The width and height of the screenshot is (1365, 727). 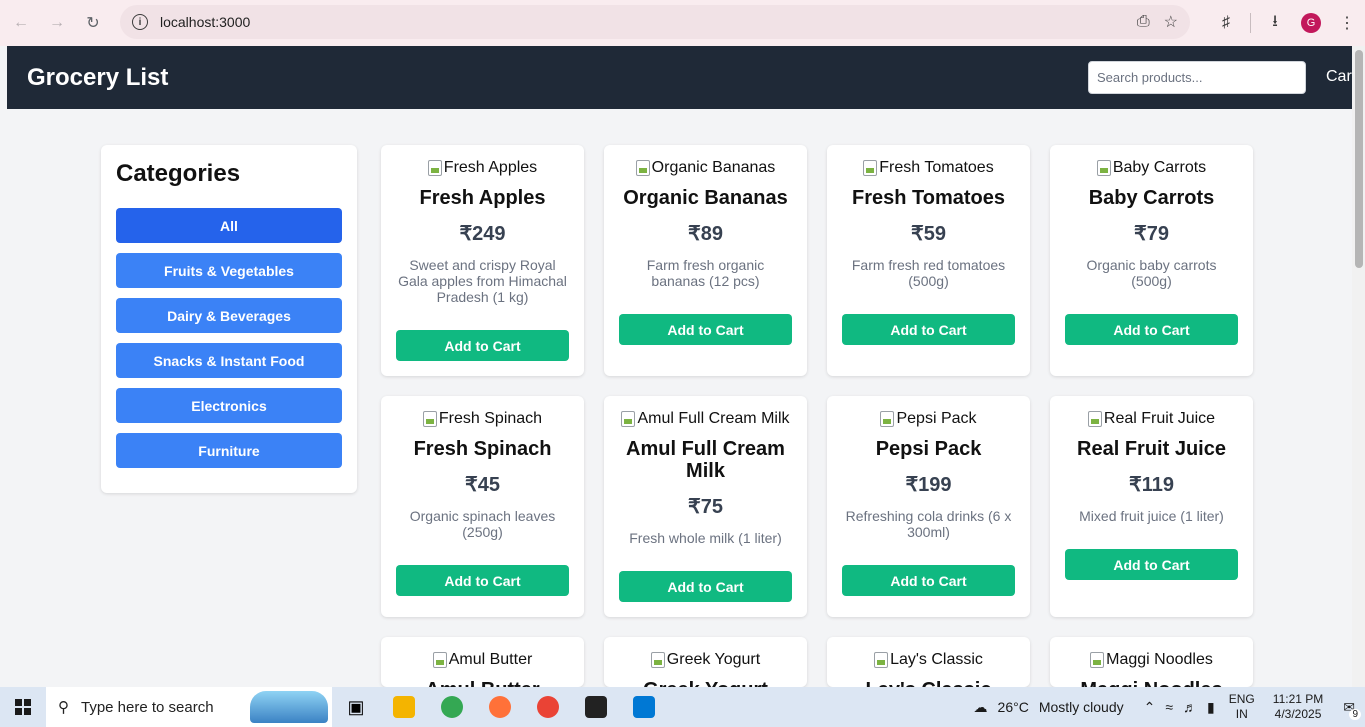 What do you see at coordinates (229, 360) in the screenshot?
I see `category-snacks-button: Snacks & Instant Food` at bounding box center [229, 360].